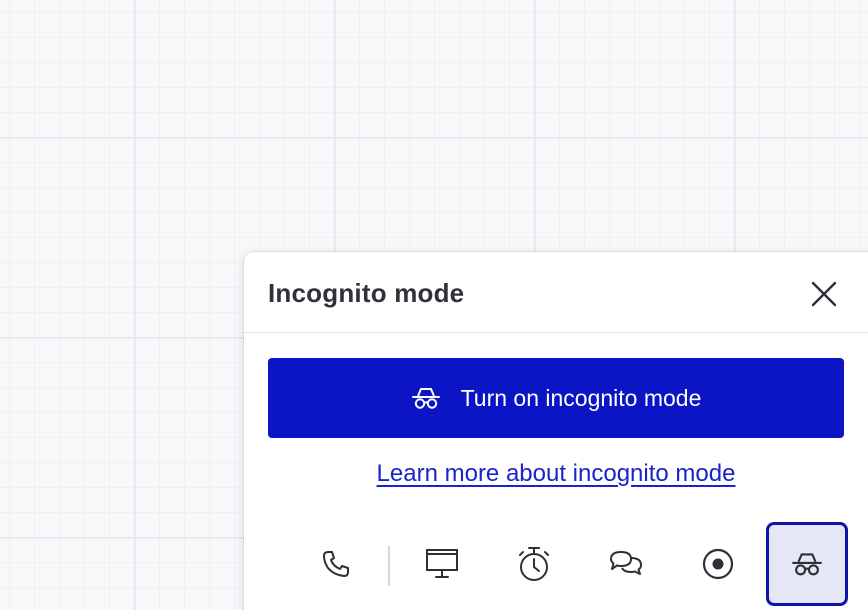 The image size is (868, 610). I want to click on chat-button, so click(626, 564).